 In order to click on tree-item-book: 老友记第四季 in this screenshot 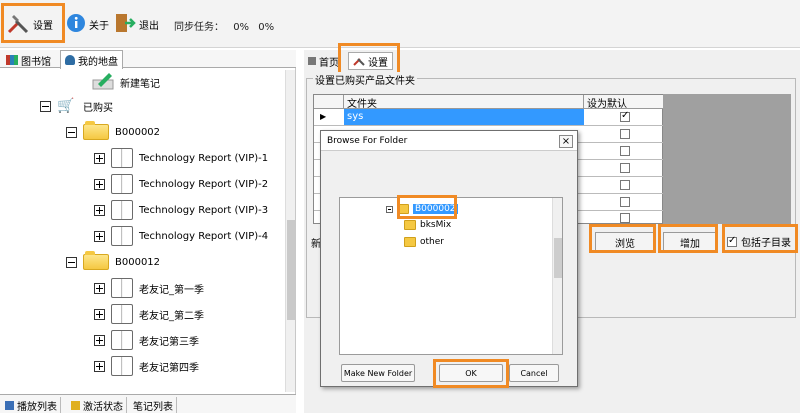, I will do `click(146, 366)`.